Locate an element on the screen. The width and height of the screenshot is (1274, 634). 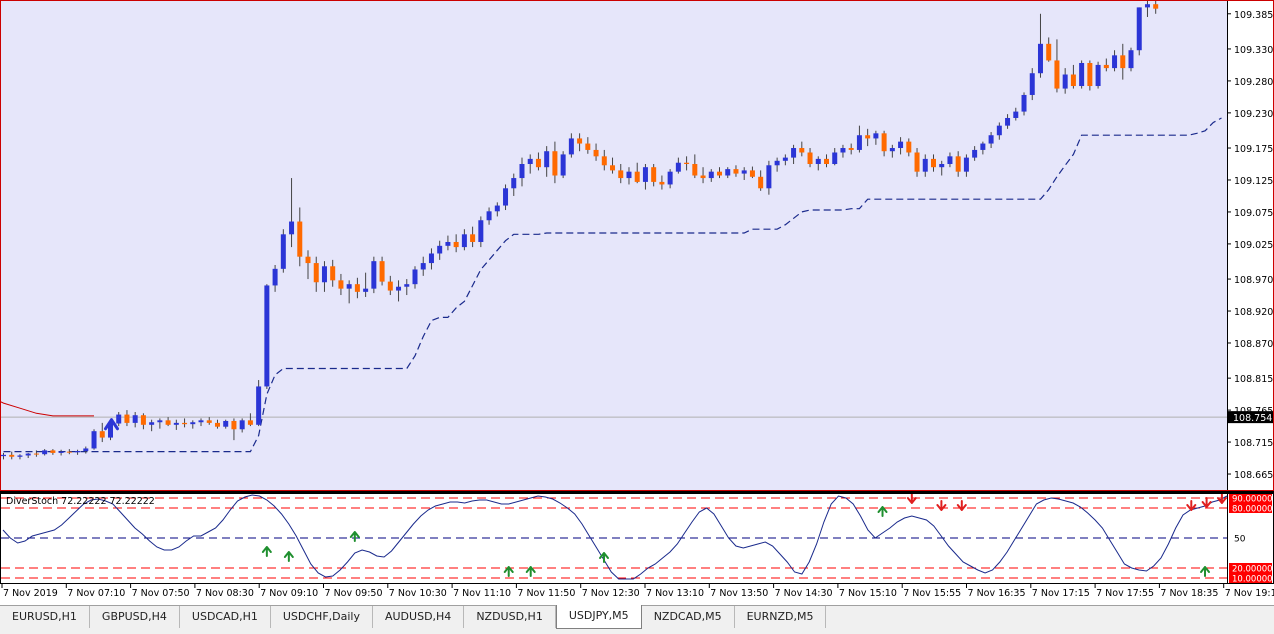
price-tick-label: 109.280 is located at coordinates (1253, 82).